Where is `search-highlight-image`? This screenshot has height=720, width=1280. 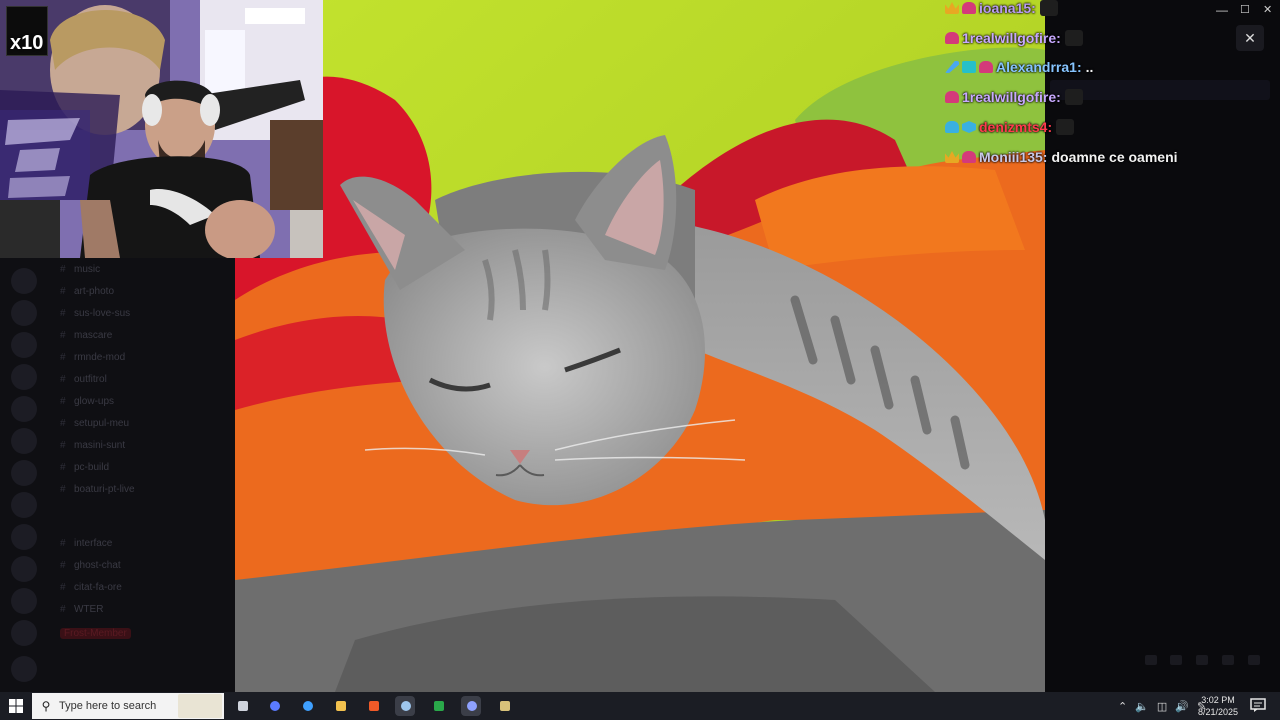
search-highlight-image is located at coordinates (200, 706).